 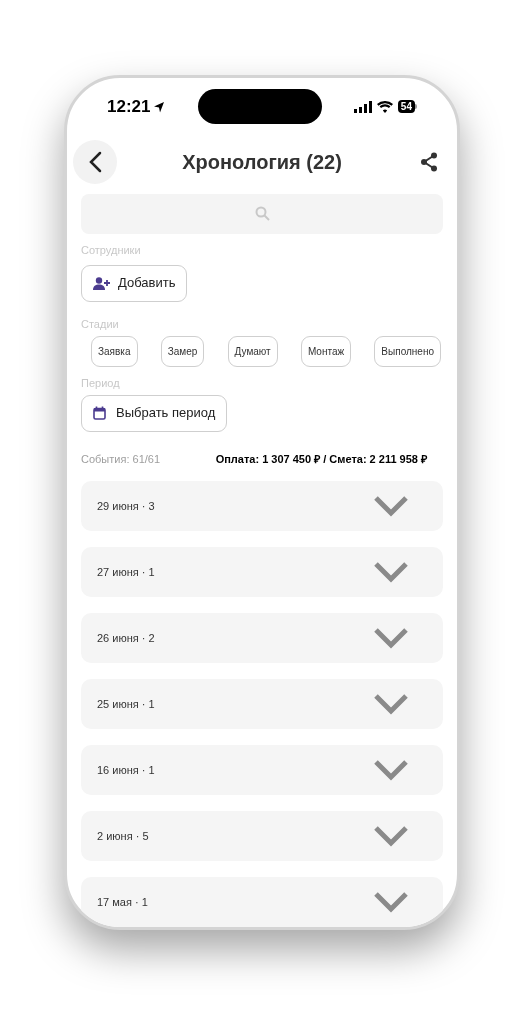 I want to click on add-person-icon, so click(x=101, y=283).